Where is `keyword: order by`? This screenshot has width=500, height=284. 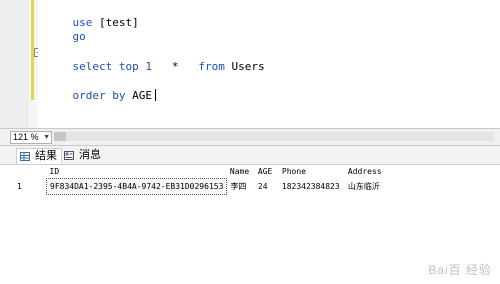
keyword: order by is located at coordinates (99, 95).